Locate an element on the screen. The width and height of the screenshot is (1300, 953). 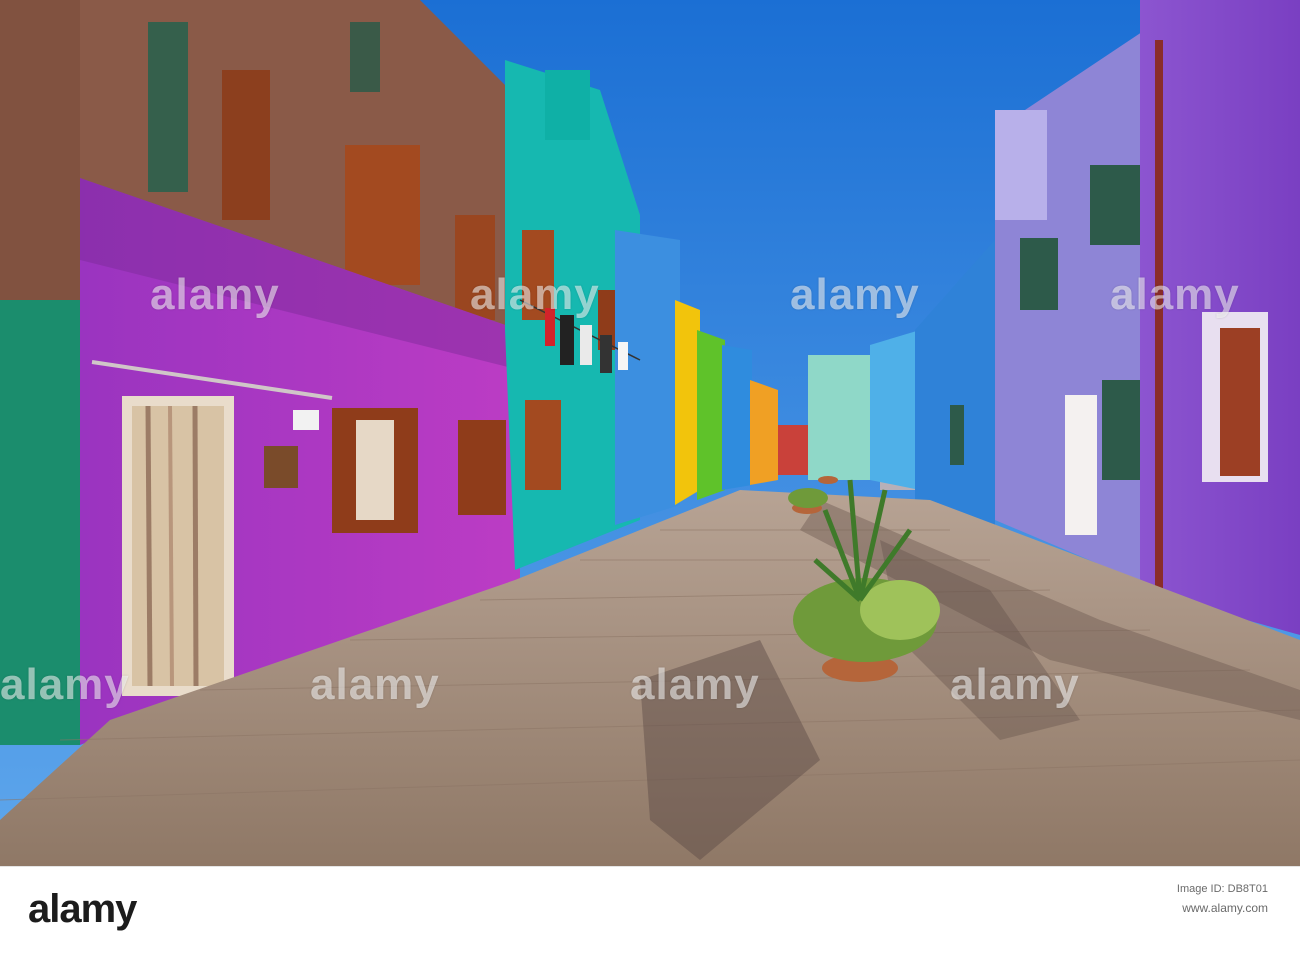
lavender-door is located at coordinates (1081, 465).